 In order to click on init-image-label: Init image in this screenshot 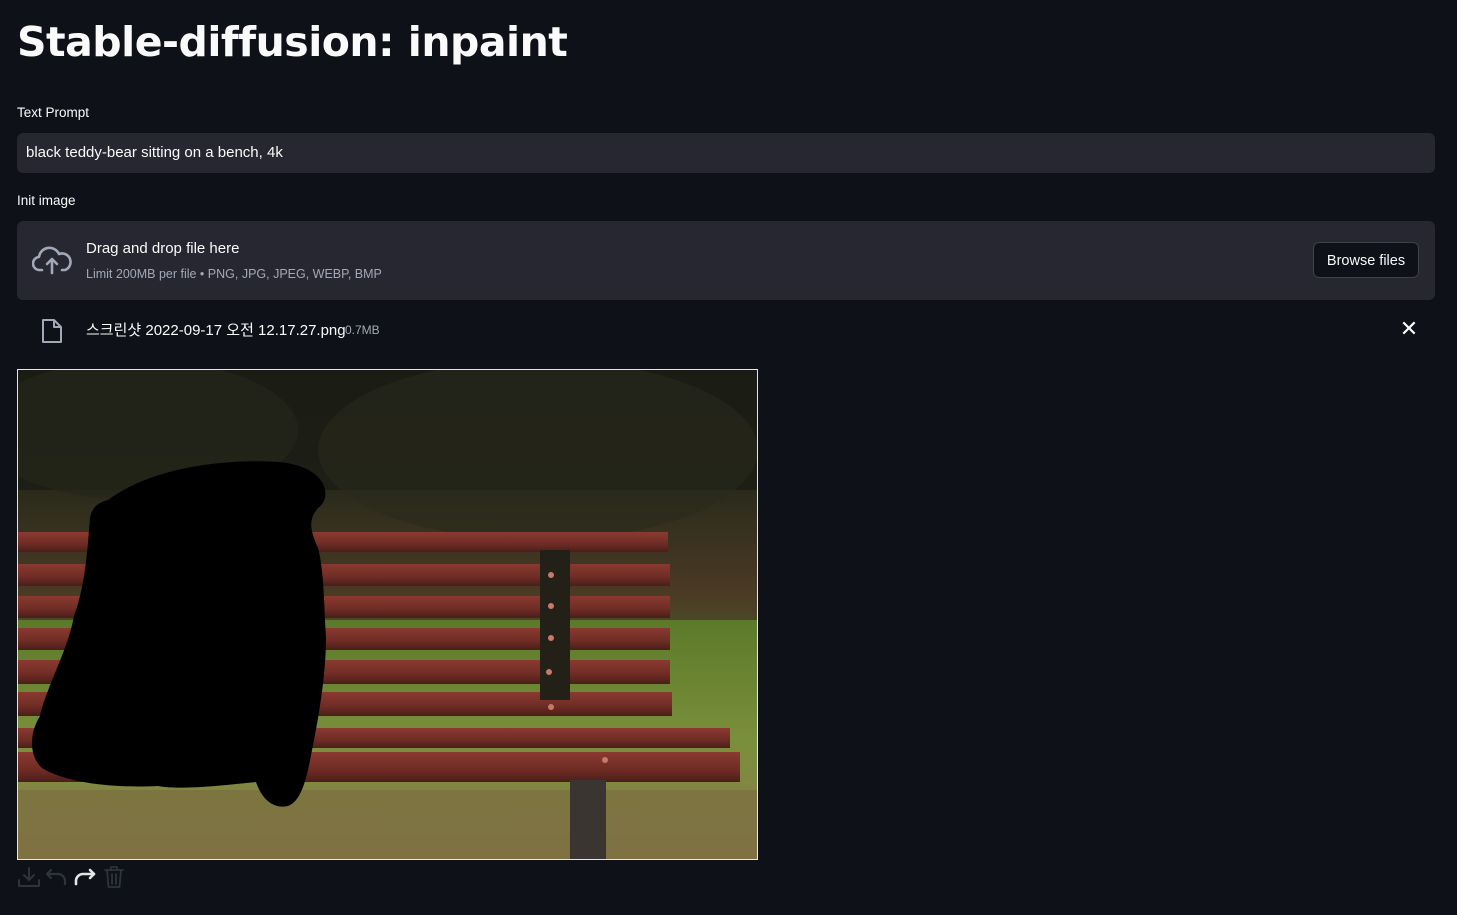, I will do `click(46, 200)`.